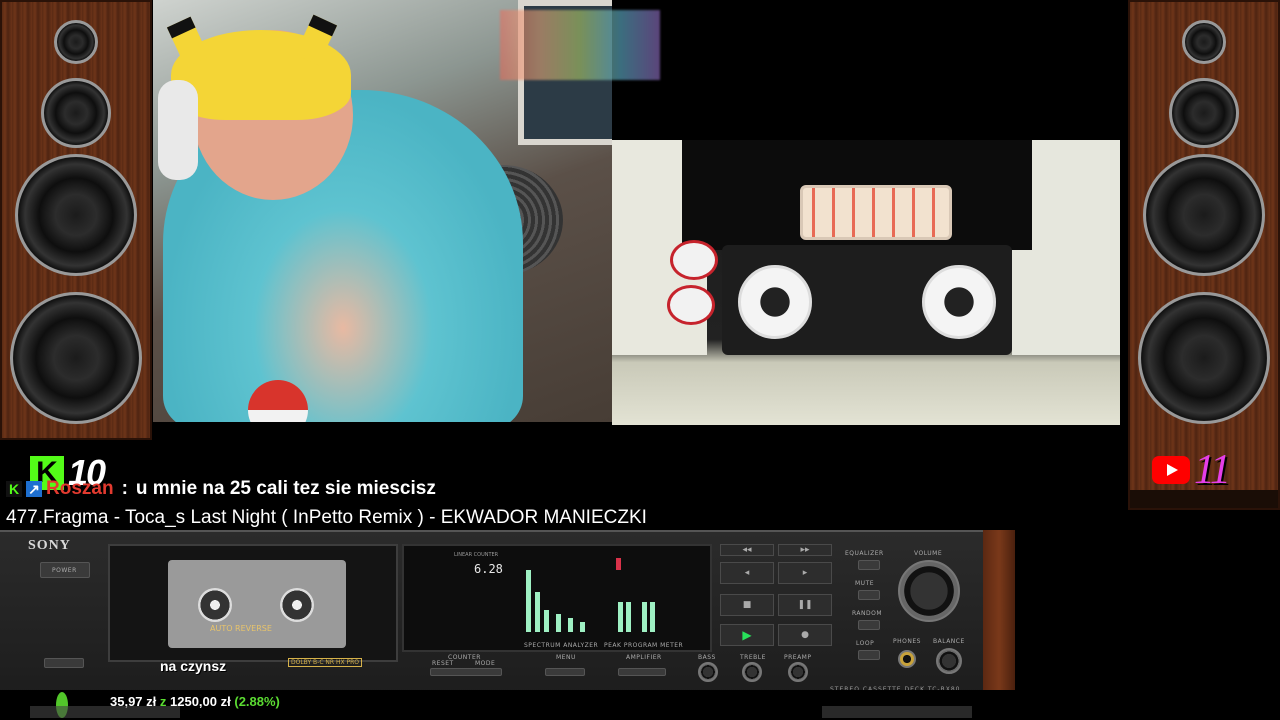 Image resolution: width=1280 pixels, height=720 pixels. What do you see at coordinates (747, 573) in the screenshot?
I see `reverse-play-button: ◂` at bounding box center [747, 573].